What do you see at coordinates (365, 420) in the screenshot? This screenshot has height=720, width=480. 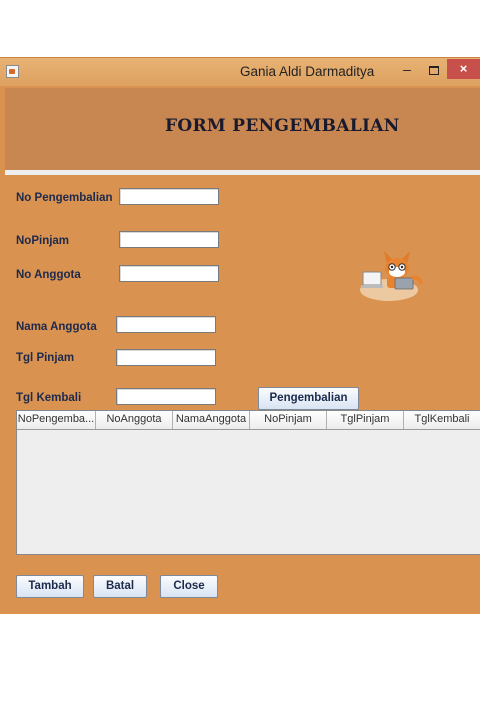 I see `column-header: TglPinjam` at bounding box center [365, 420].